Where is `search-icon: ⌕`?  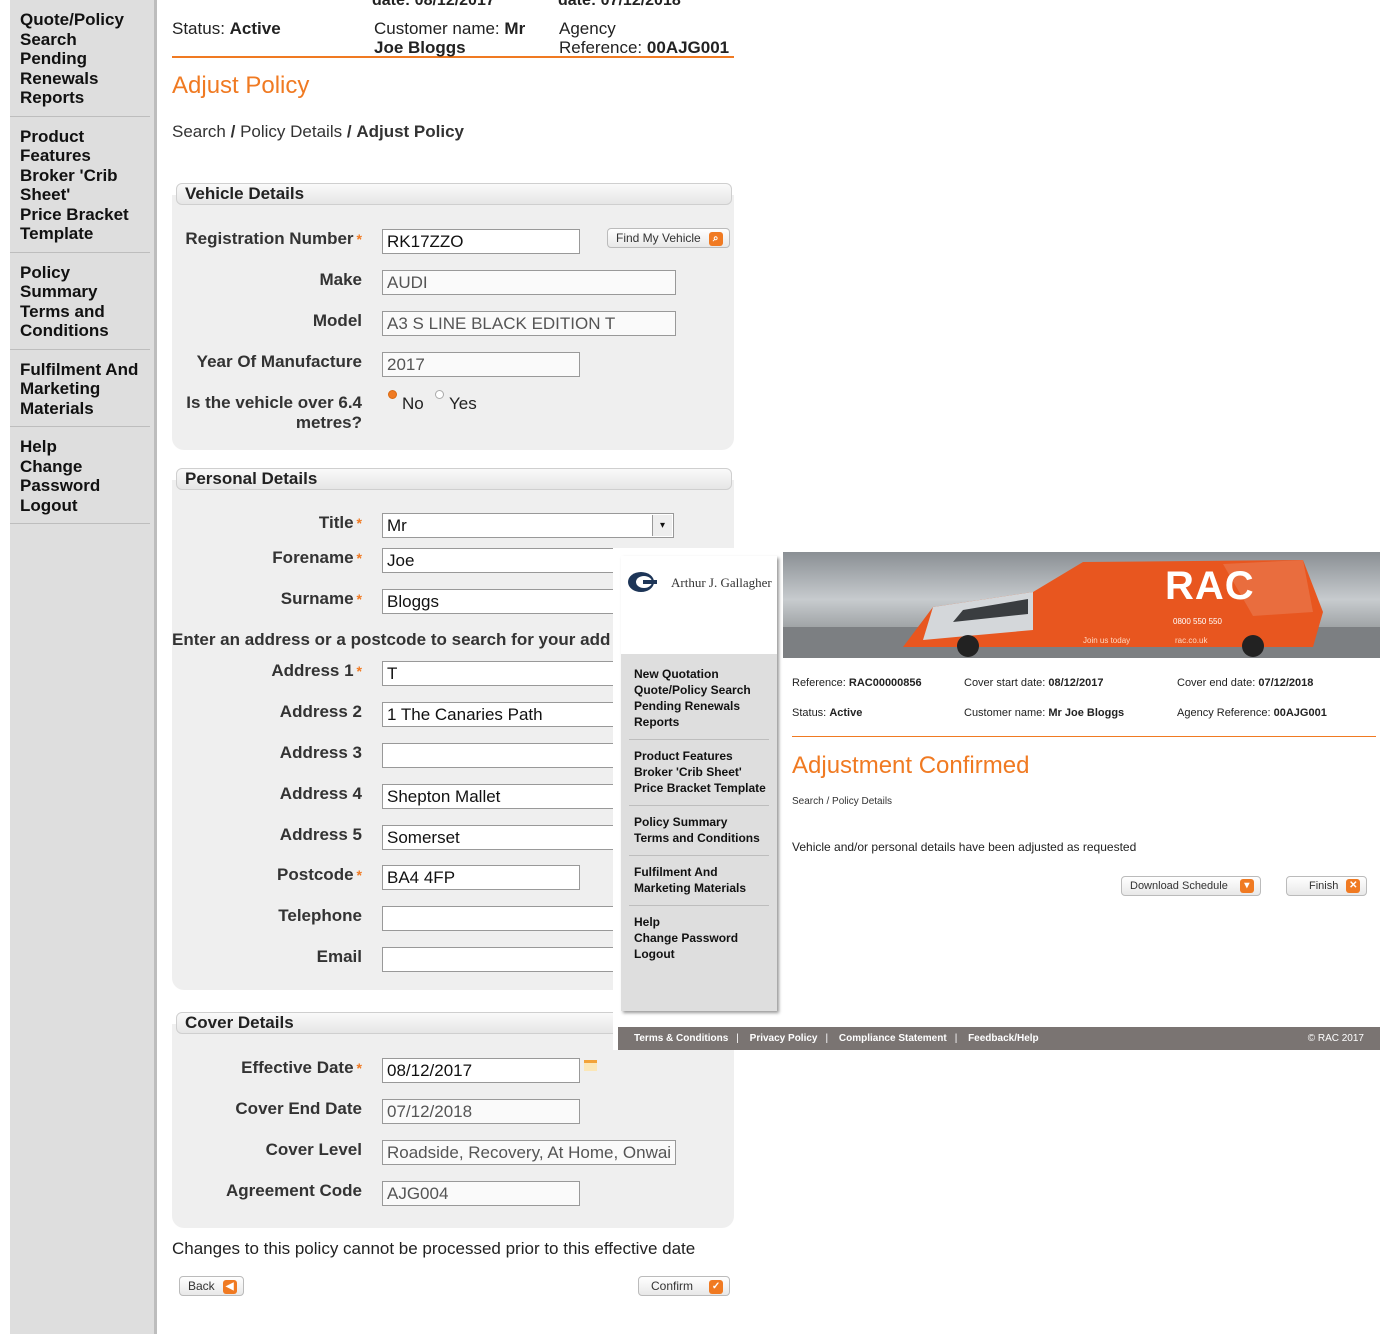
search-icon: ⌕ is located at coordinates (715, 238).